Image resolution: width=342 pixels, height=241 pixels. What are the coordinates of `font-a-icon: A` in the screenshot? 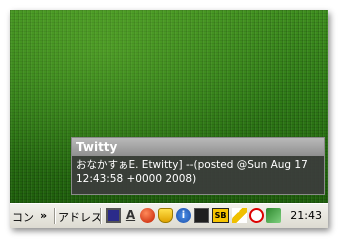 It's located at (130, 215).